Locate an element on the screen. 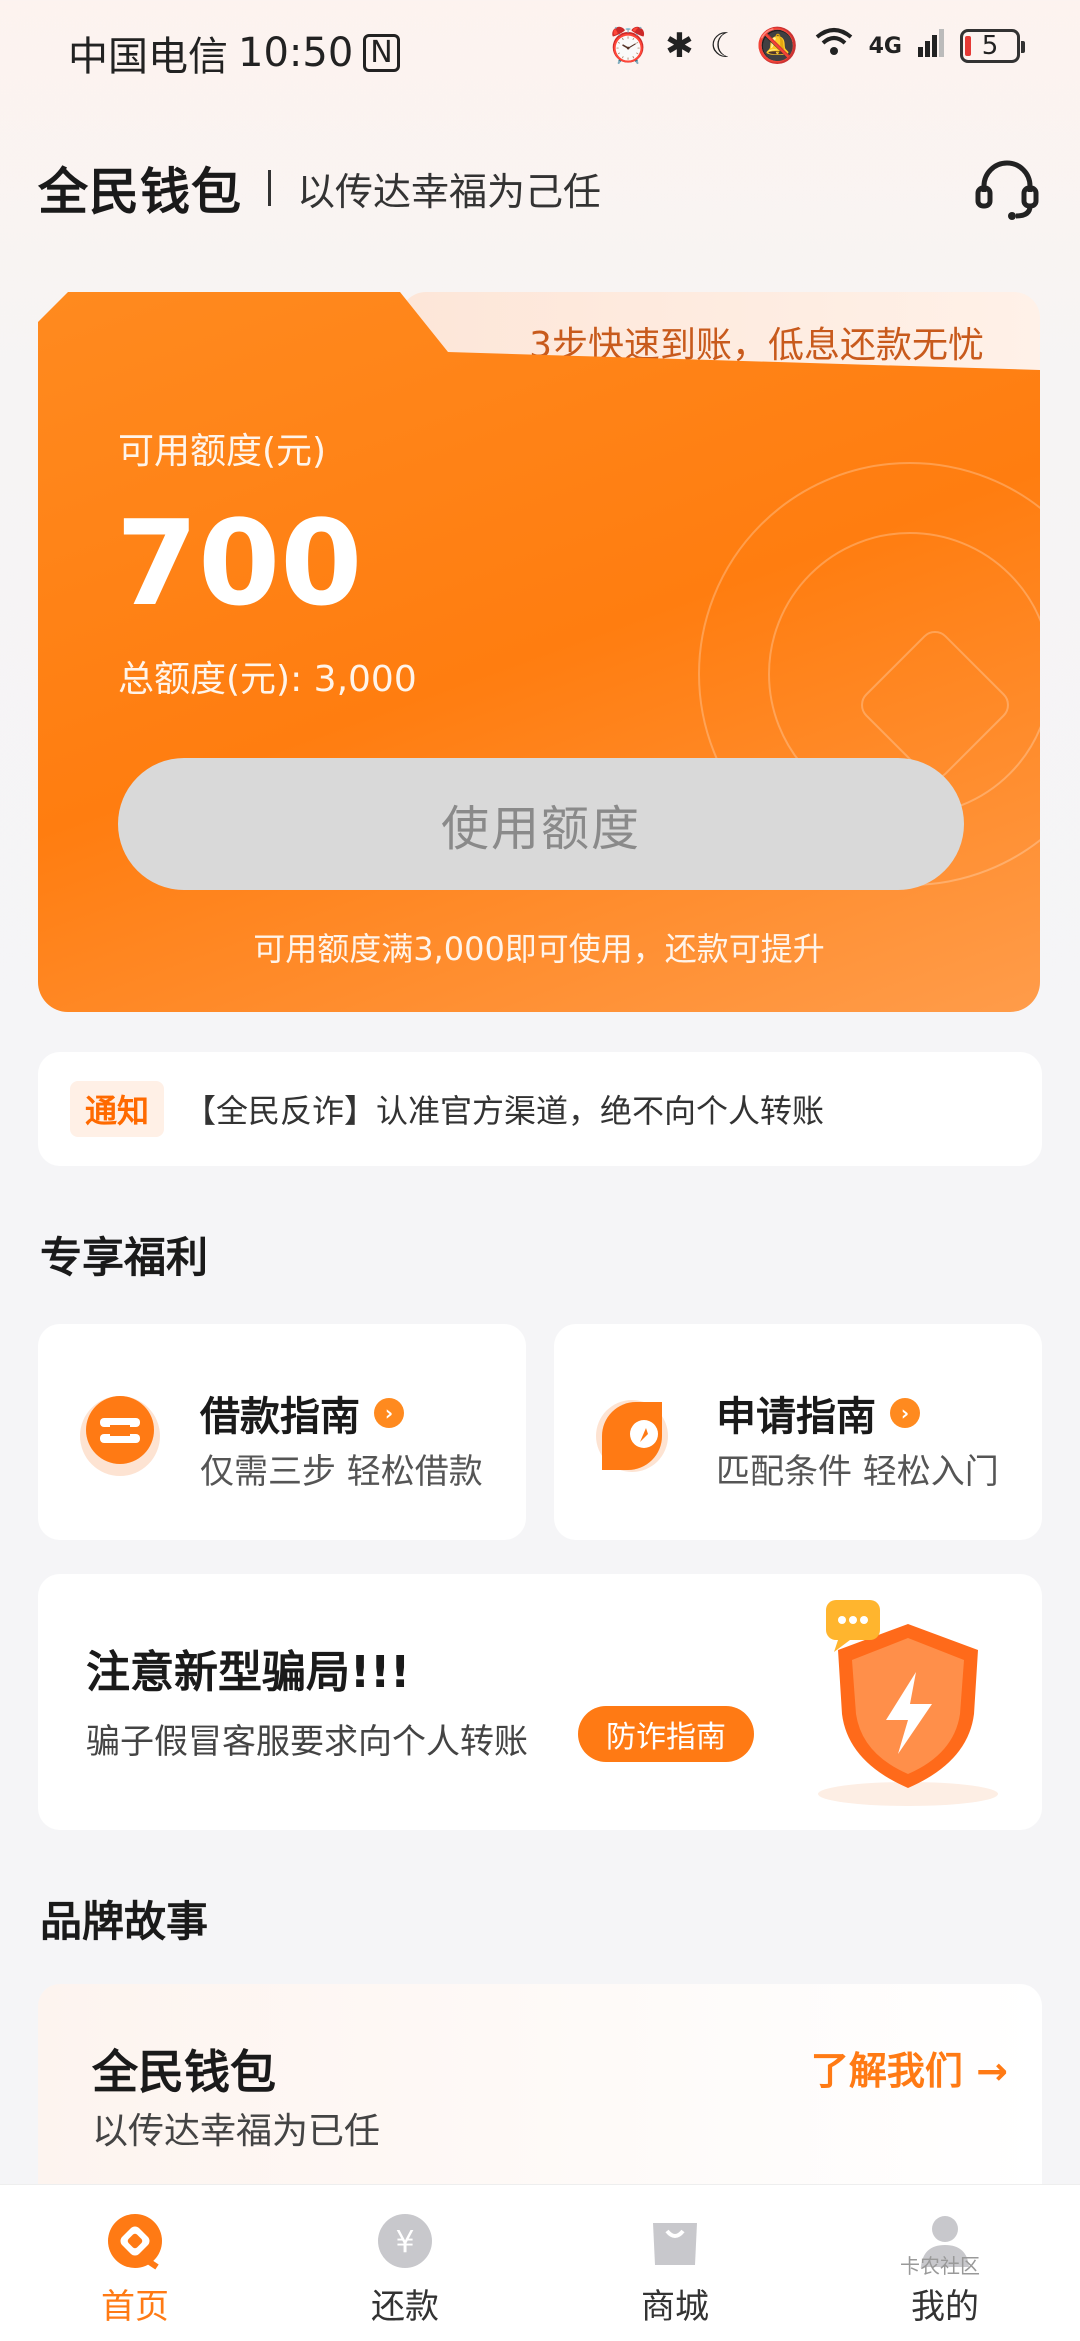 This screenshot has width=1080, height=2341. fraud-alert-card: 注意新型骗局!!! 骗子假冒客服要求向个人转账 防诈指南 is located at coordinates (540, 1702).